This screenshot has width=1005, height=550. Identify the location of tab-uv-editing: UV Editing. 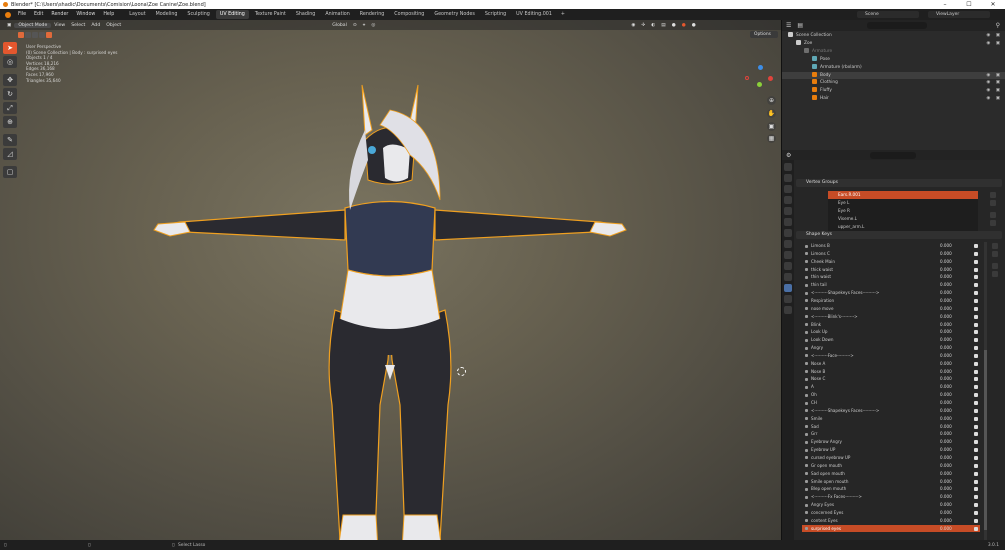
(232, 14).